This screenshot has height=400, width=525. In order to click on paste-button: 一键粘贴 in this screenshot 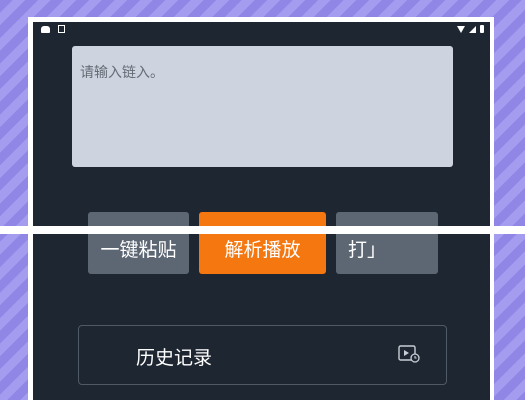, I will do `click(138, 243)`.